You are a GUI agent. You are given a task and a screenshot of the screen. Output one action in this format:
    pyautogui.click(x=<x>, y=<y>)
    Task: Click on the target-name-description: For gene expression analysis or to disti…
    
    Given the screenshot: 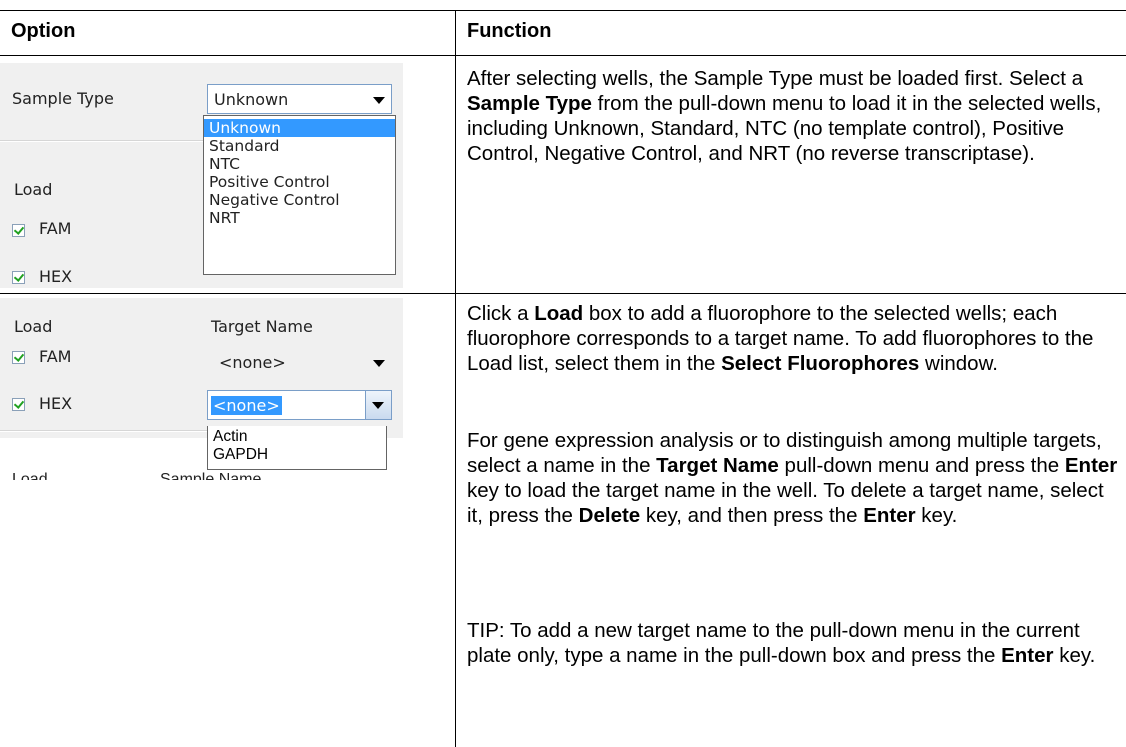 What is the action you would take?
    pyautogui.click(x=793, y=478)
    